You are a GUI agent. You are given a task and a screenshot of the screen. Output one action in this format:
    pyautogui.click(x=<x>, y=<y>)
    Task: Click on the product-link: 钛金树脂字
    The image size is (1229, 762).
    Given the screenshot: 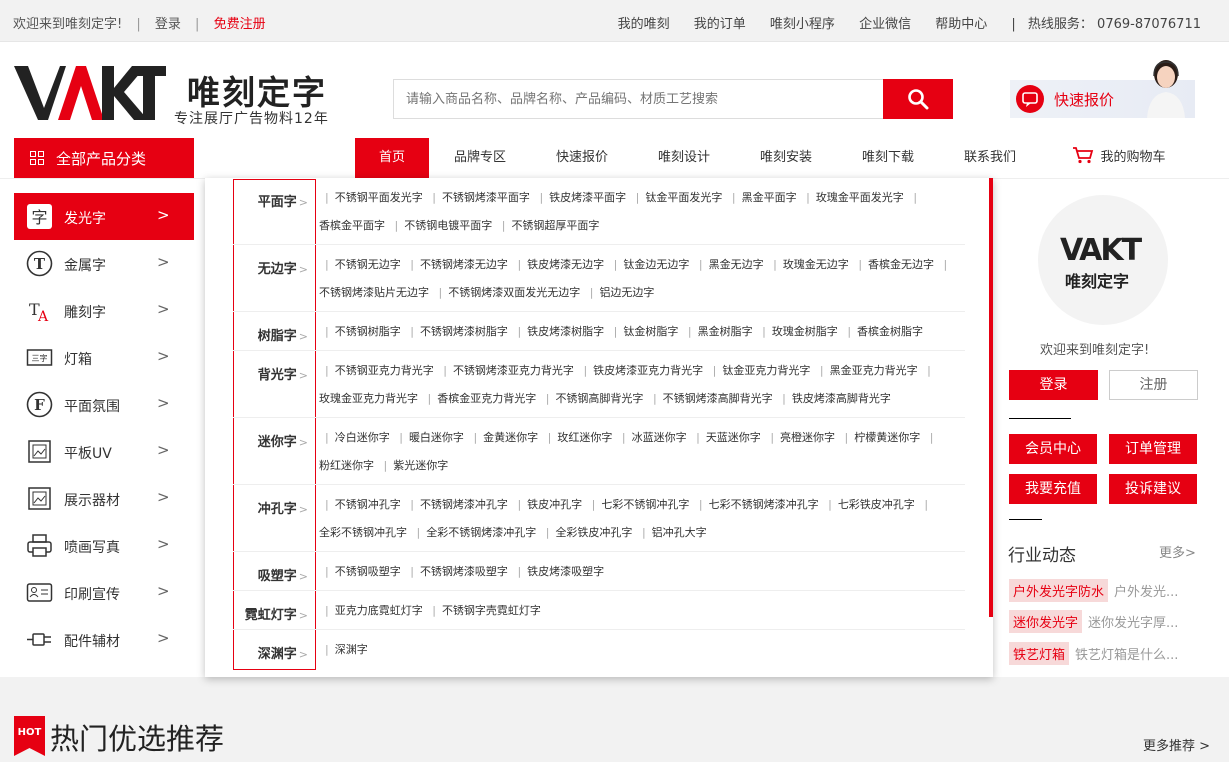 What is the action you would take?
    pyautogui.click(x=650, y=331)
    